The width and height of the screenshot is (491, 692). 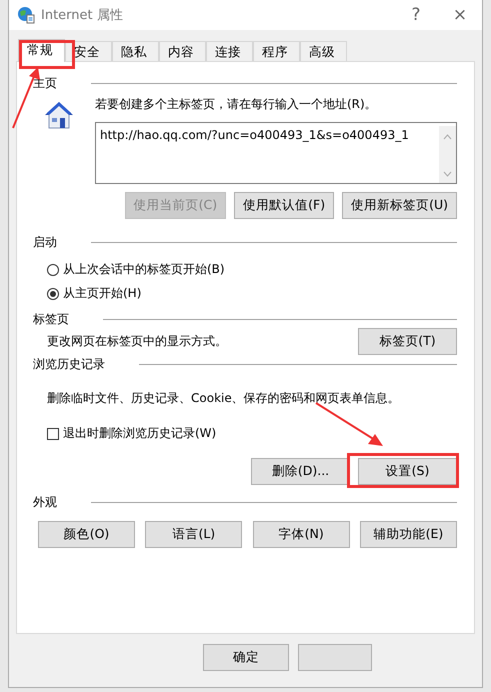 I want to click on tab: 高级, so click(x=323, y=51).